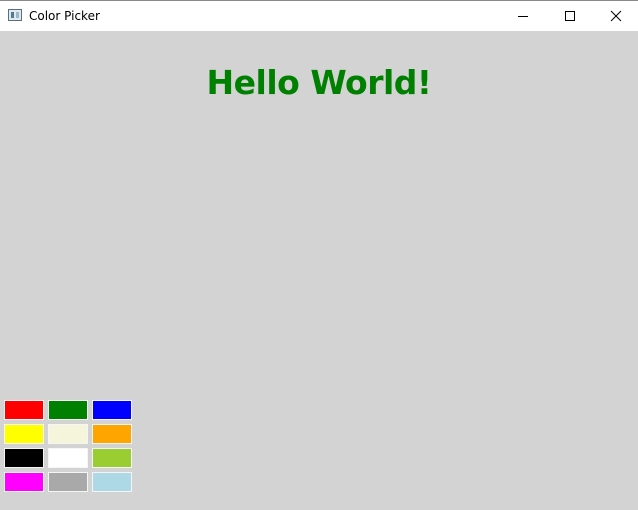 The width and height of the screenshot is (638, 510). Describe the element at coordinates (24, 434) in the screenshot. I see `swatch-yellow` at that location.